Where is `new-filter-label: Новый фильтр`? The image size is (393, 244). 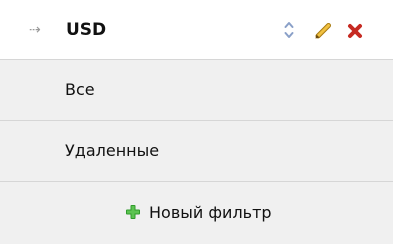
new-filter-label: Новый фильтр is located at coordinates (210, 212).